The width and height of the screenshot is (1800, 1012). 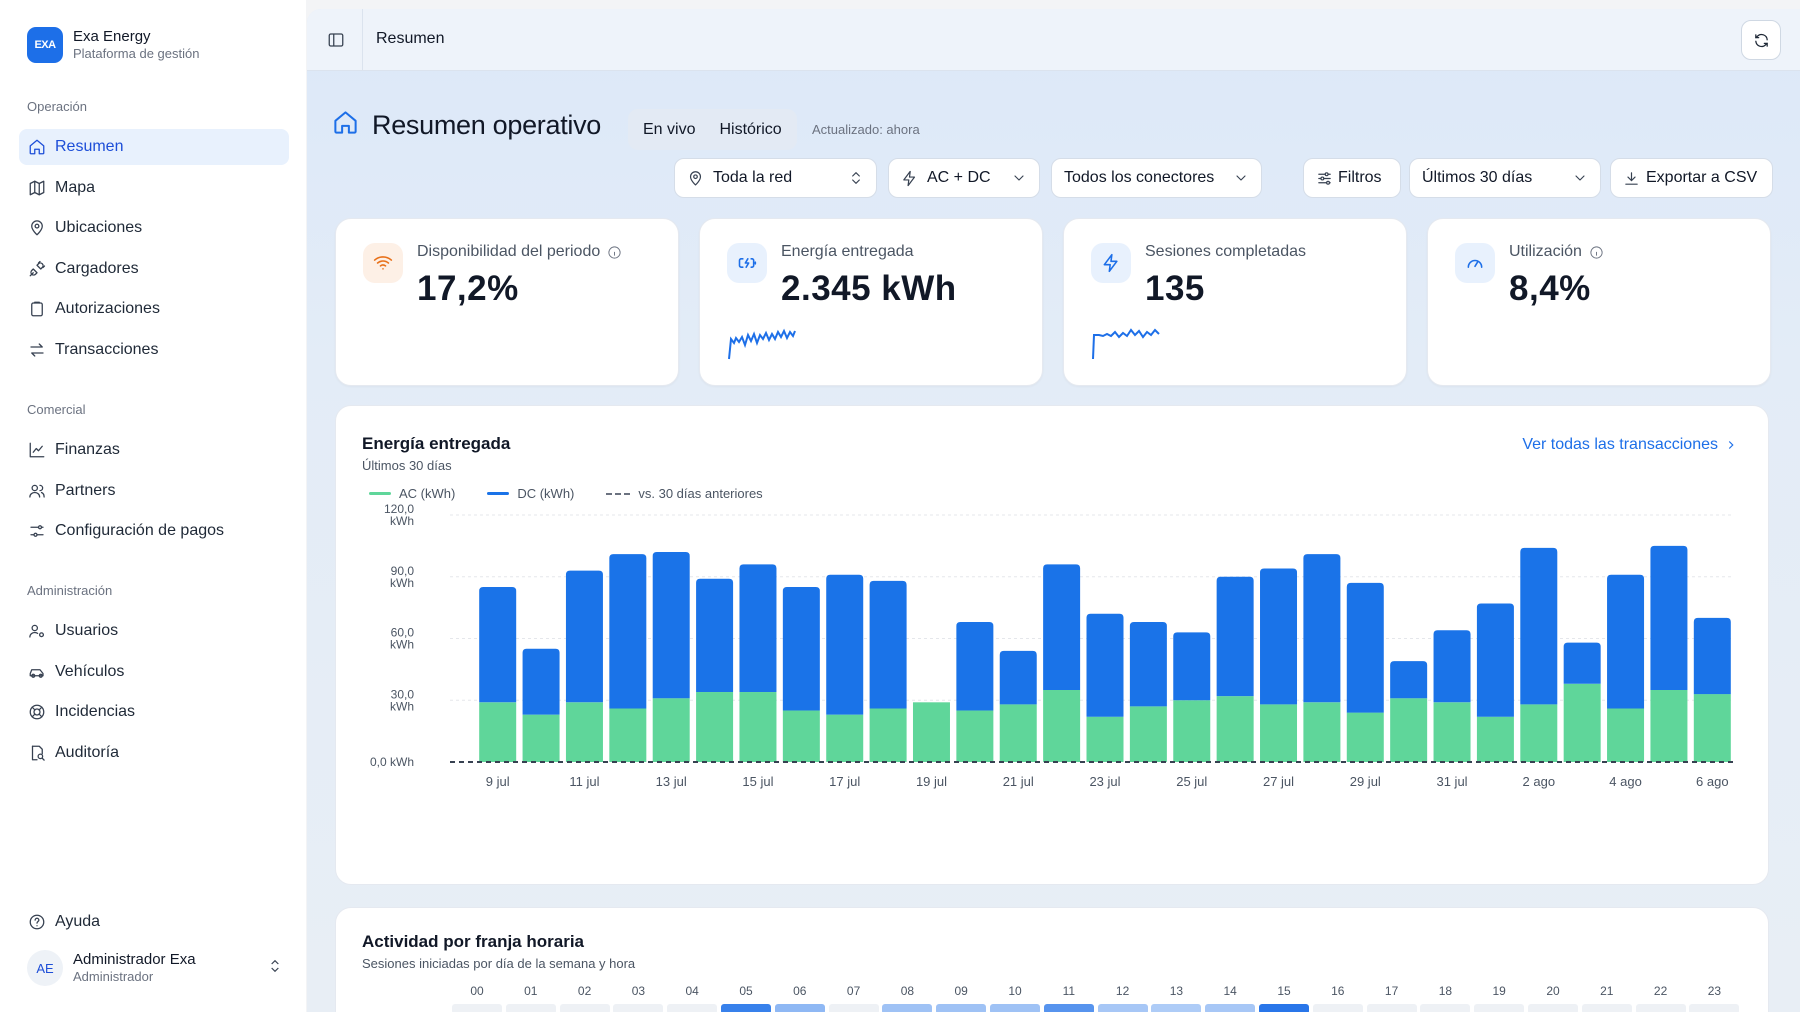 What do you see at coordinates (1104, 781) in the screenshot?
I see `x-tick-label: 23 jul` at bounding box center [1104, 781].